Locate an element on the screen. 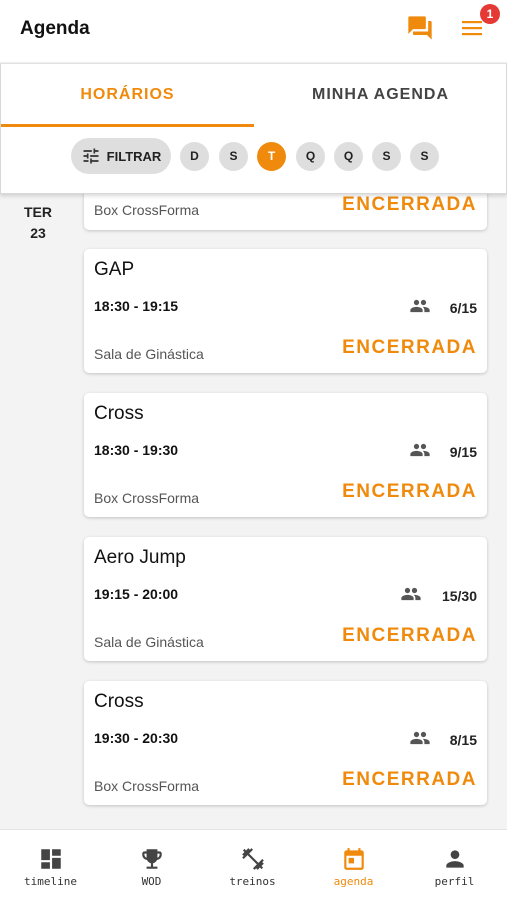 Image resolution: width=507 pixels, height=900 pixels. nav-item-agenda: agenda is located at coordinates (353, 865).